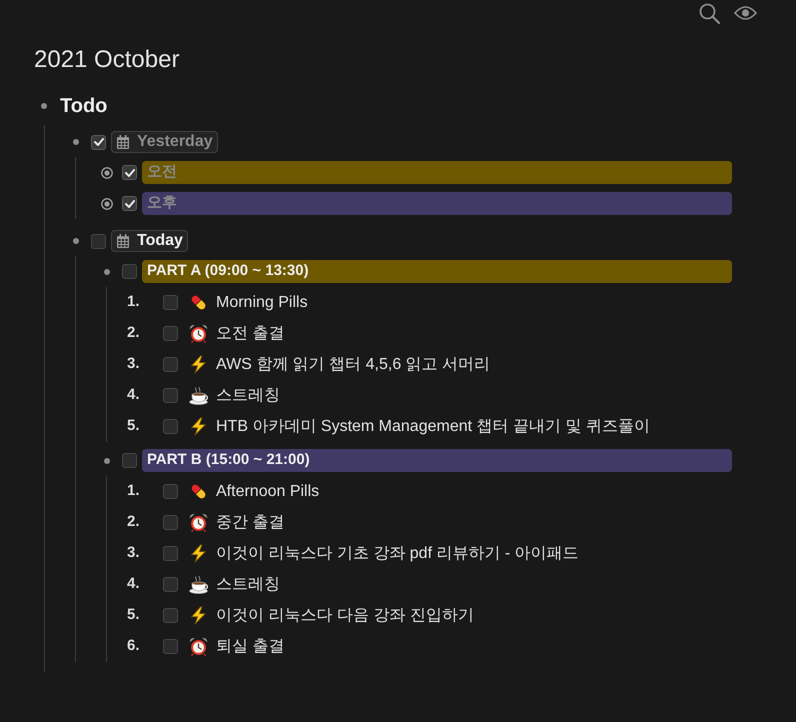 Image resolution: width=796 pixels, height=722 pixels. I want to click on task-text: Afternoon Pills, so click(268, 492).